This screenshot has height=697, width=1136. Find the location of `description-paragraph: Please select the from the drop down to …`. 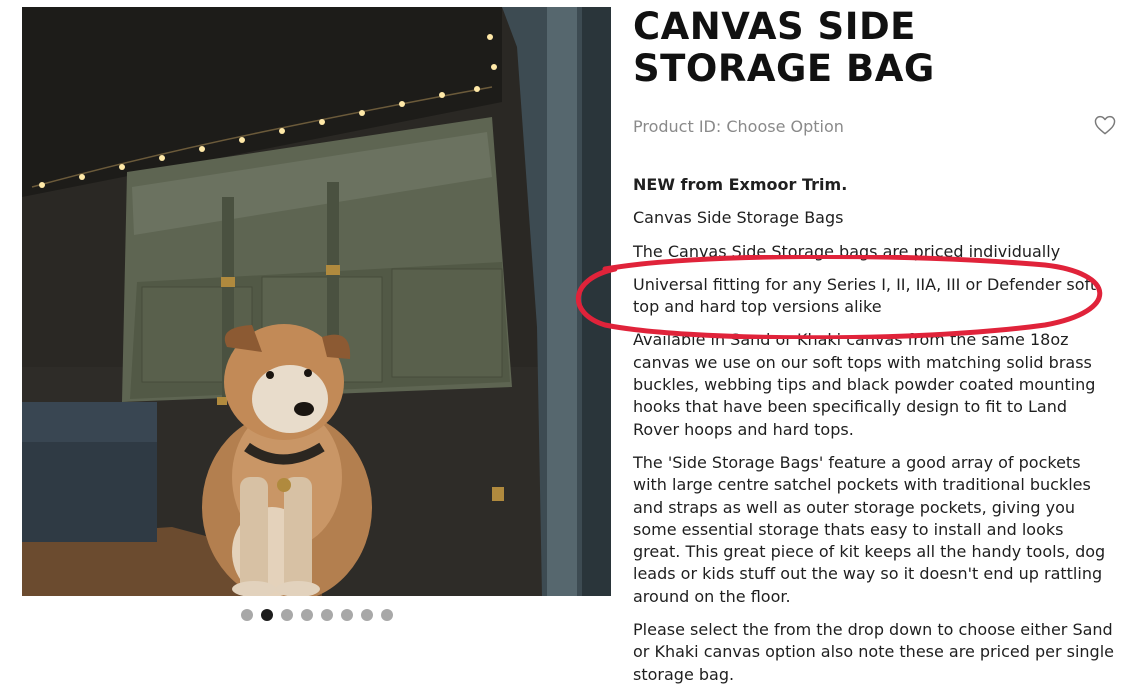

description-paragraph: Please select the from the drop down to … is located at coordinates (873, 652).